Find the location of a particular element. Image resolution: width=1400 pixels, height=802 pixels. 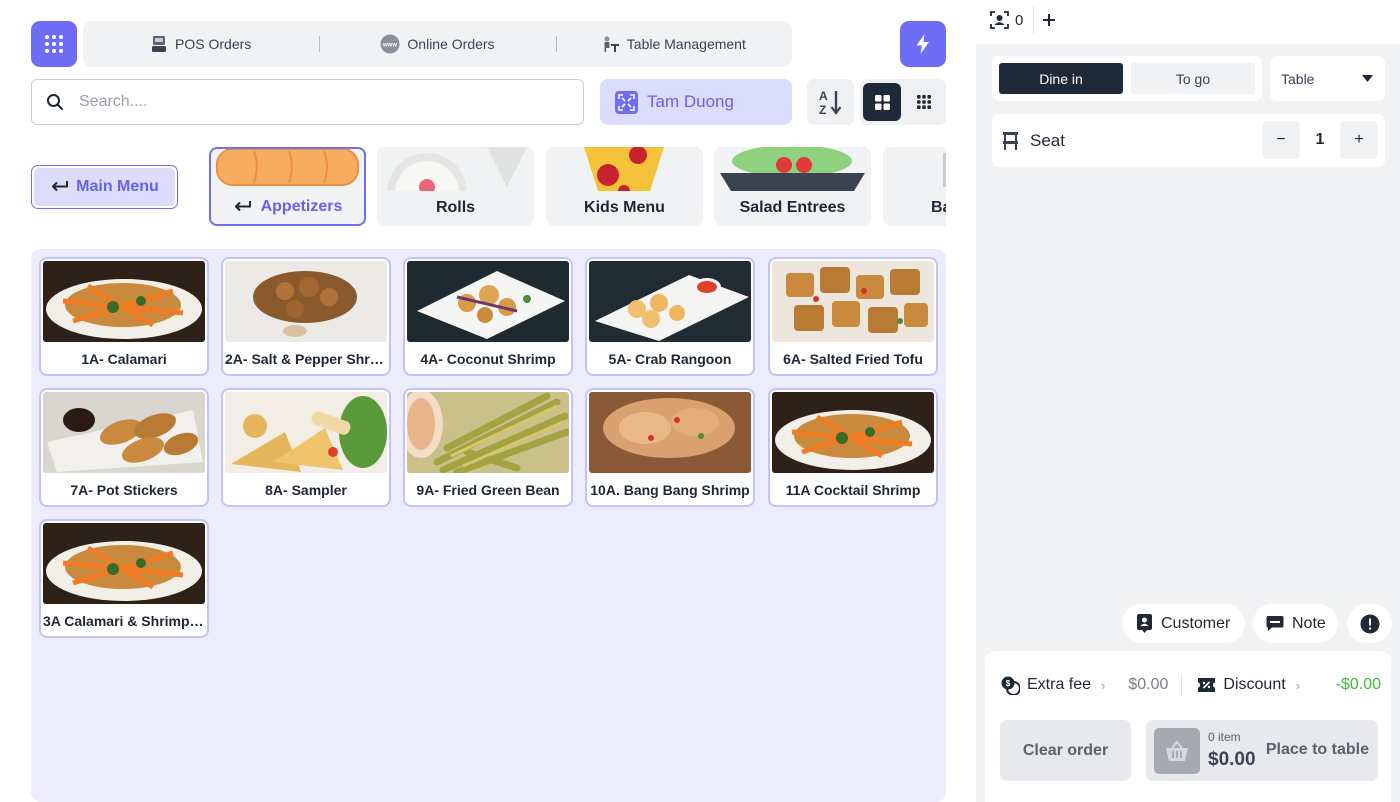

fees-row: $ Extra fee › $0.00 Discount › -$0.00 is located at coordinates (1191, 685).